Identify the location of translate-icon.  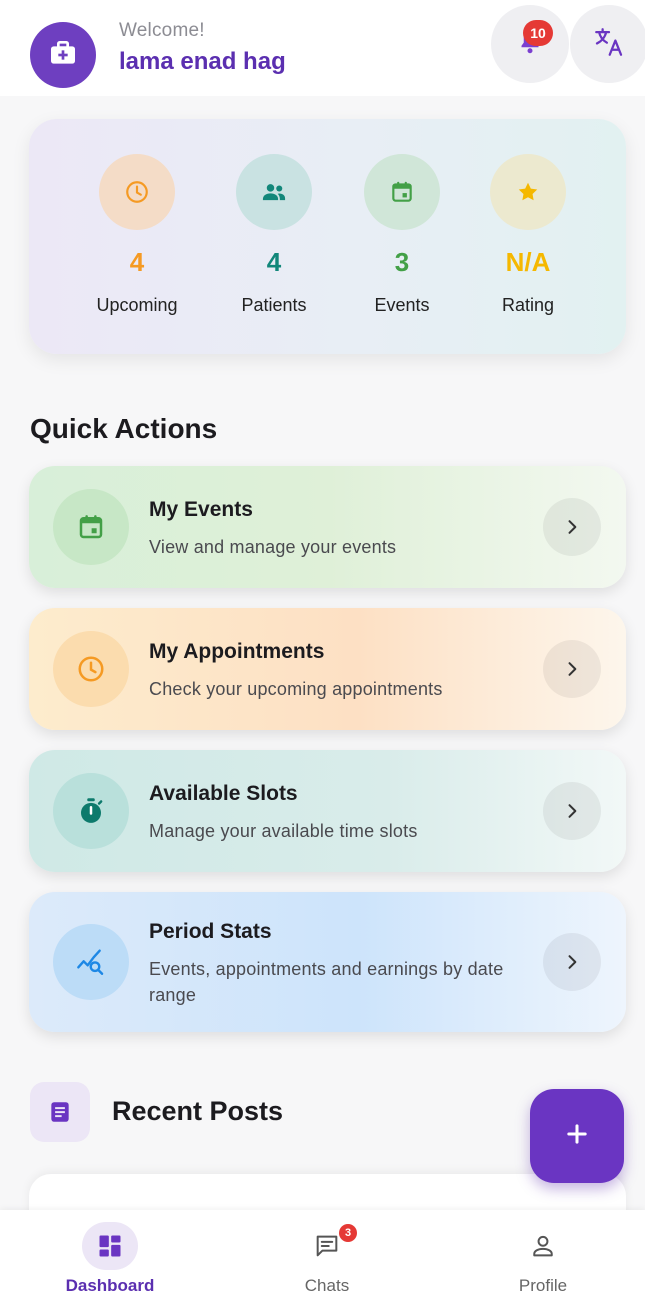
(609, 44).